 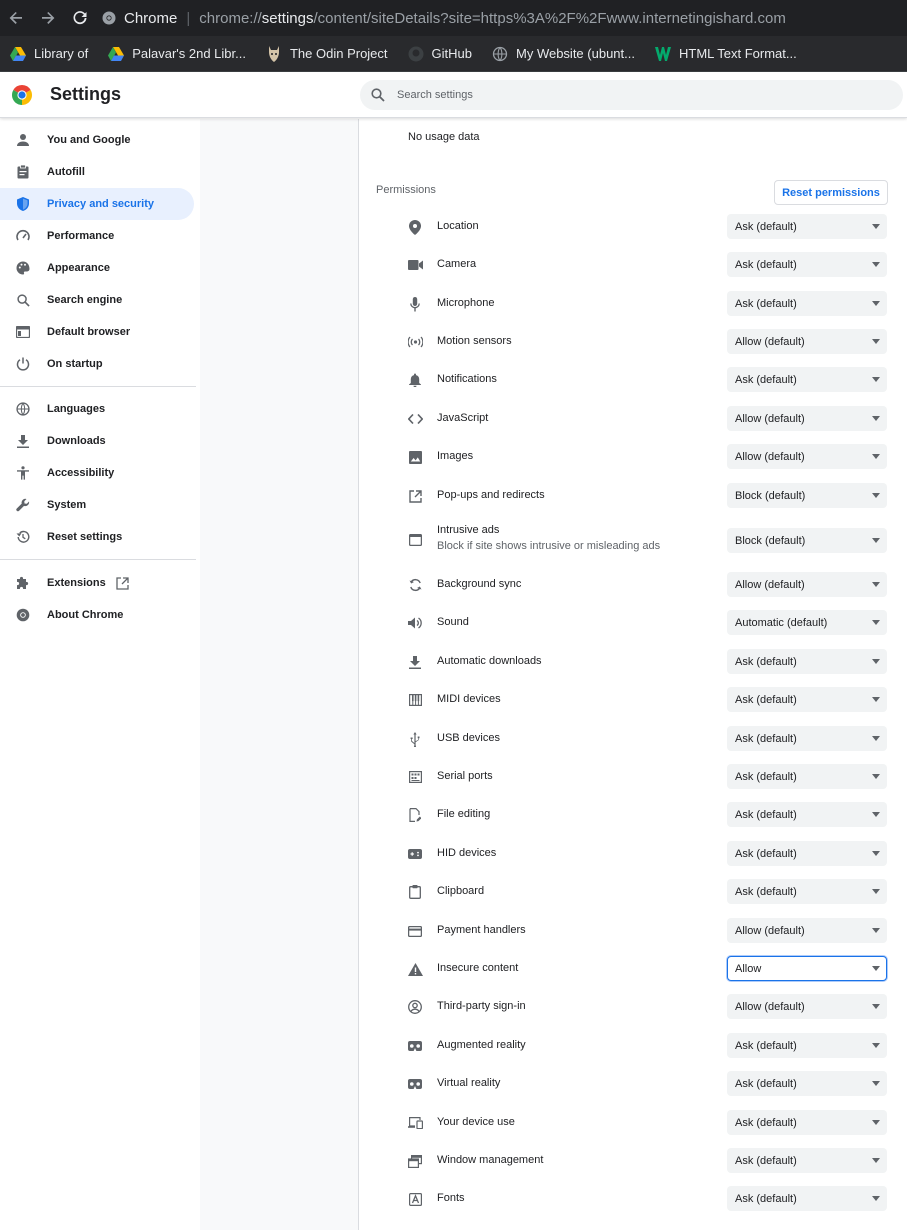 What do you see at coordinates (633, 815) in the screenshot?
I see `permission-row-file-editing: File editing Ask (default)` at bounding box center [633, 815].